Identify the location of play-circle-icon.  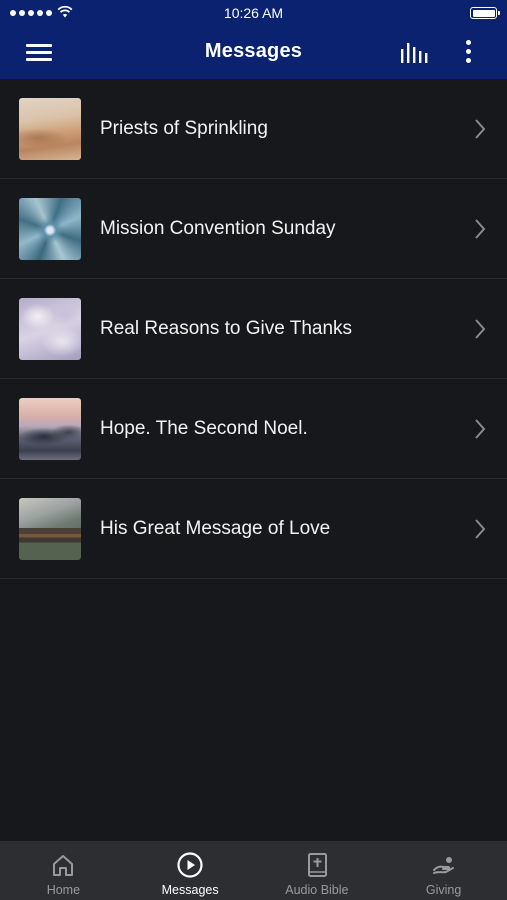
(190, 865).